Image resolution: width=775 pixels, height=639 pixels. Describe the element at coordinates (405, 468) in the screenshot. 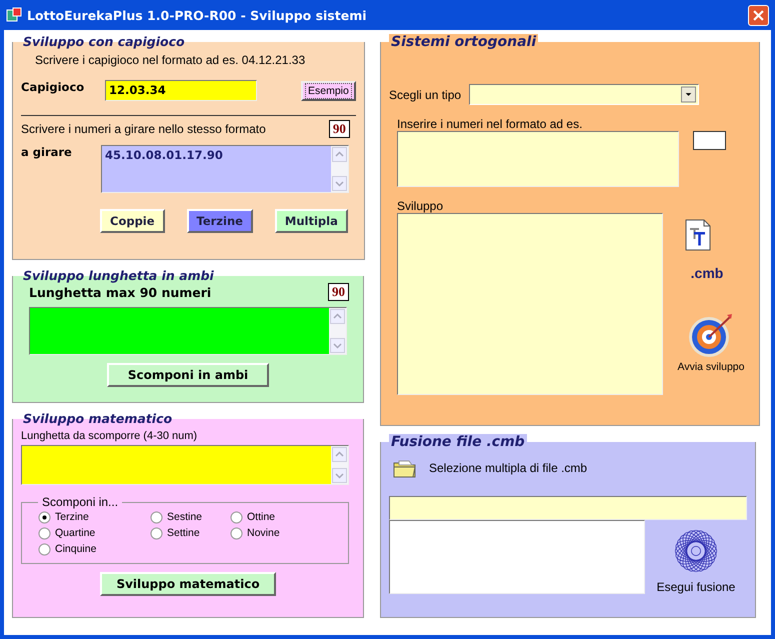

I see `folder-icon` at that location.